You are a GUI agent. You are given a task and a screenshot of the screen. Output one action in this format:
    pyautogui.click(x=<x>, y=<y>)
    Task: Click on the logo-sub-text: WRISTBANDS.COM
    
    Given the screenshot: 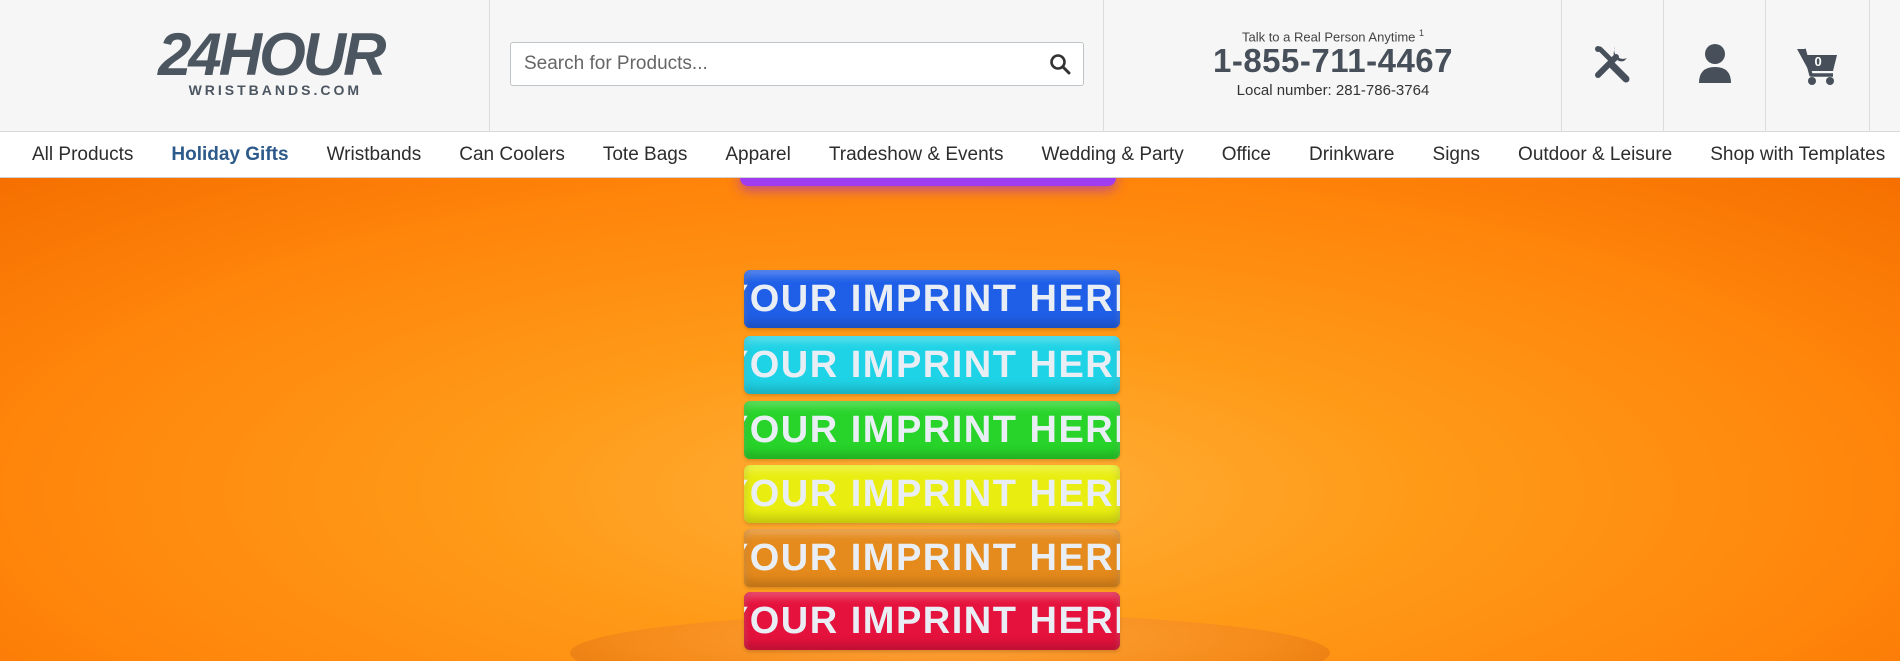 What is the action you would take?
    pyautogui.click(x=275, y=90)
    